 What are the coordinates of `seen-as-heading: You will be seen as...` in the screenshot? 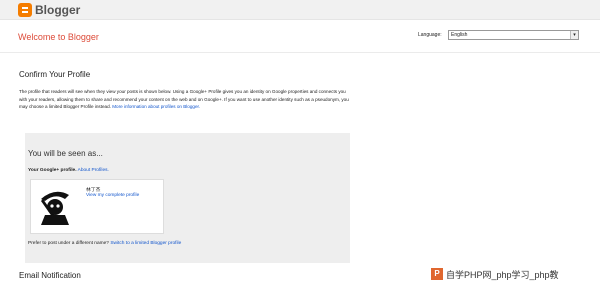 It's located at (65, 153).